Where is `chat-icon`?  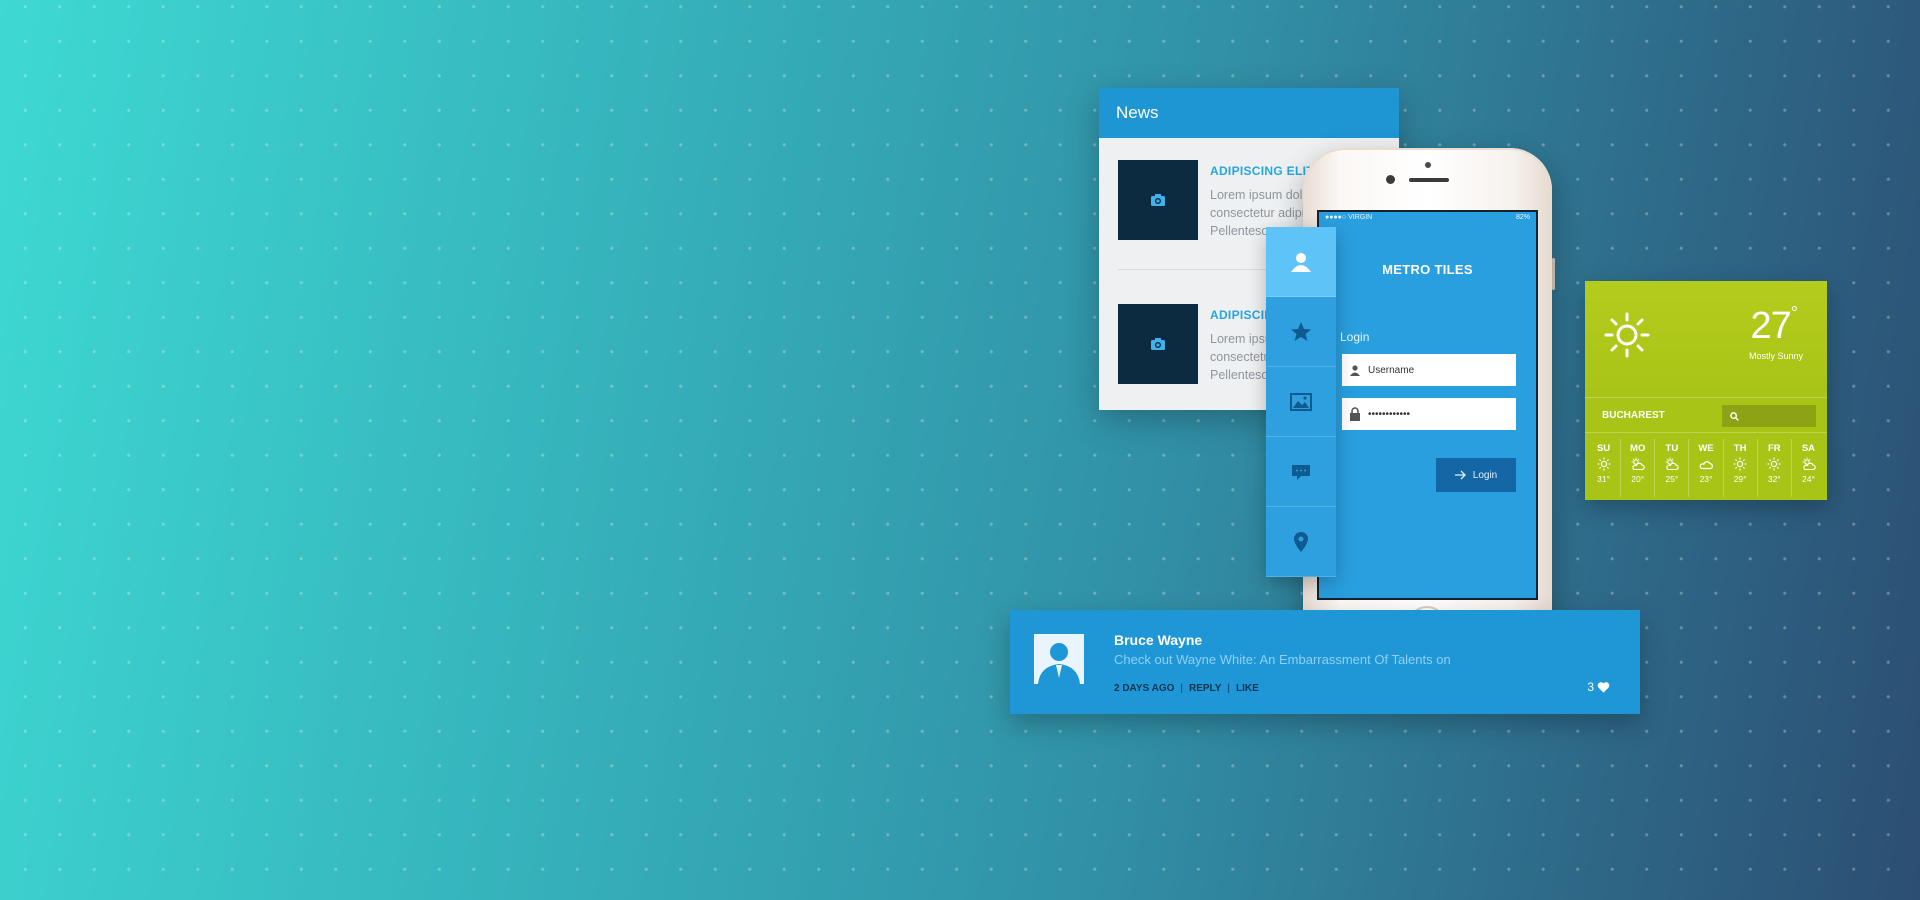 chat-icon is located at coordinates (1301, 472).